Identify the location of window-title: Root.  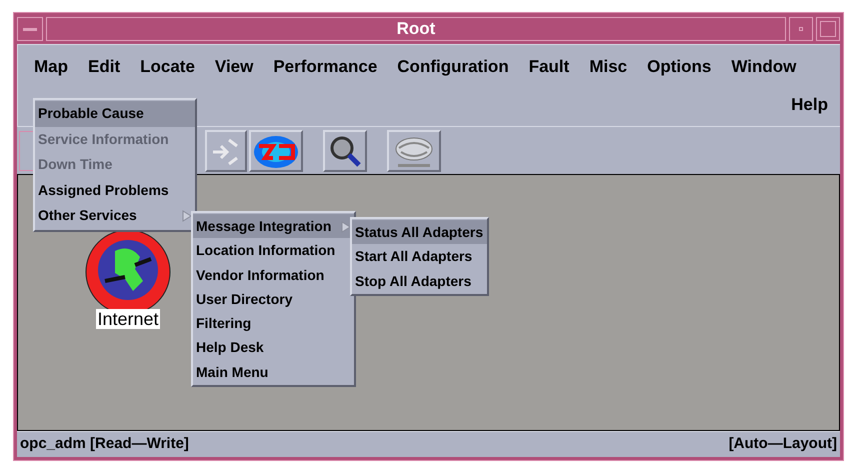
(416, 29).